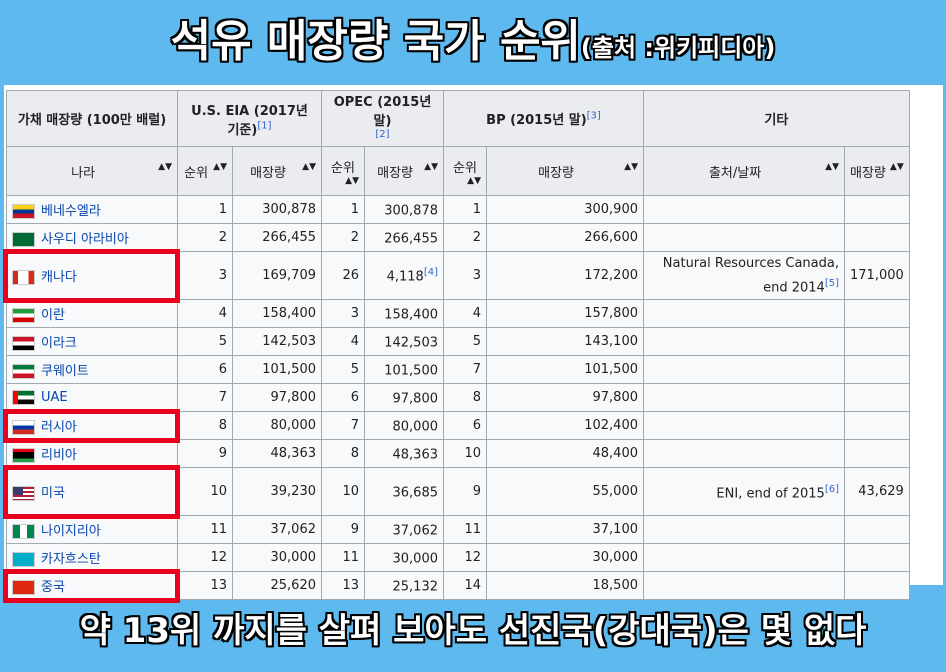 The width and height of the screenshot is (946, 672). What do you see at coordinates (404, 398) in the screenshot?
I see `opec-reserves-cell: 97,800` at bounding box center [404, 398].